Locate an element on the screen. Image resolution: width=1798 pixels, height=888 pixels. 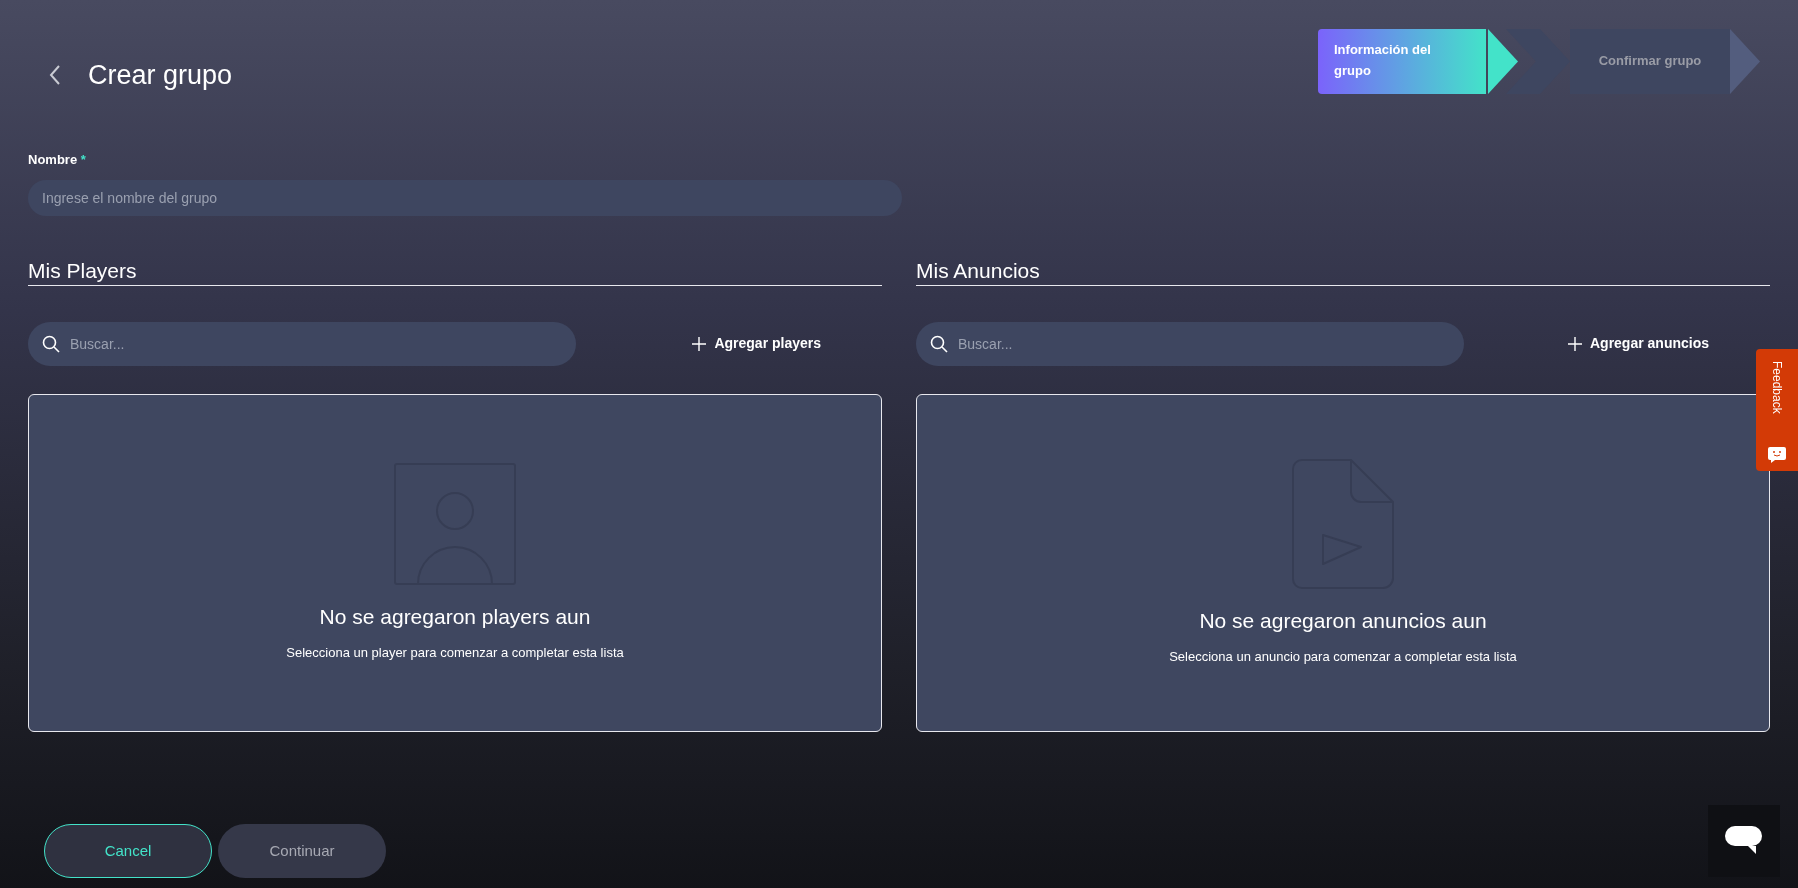
empty-title: No se agregaron anuncios aun is located at coordinates (1343, 621).